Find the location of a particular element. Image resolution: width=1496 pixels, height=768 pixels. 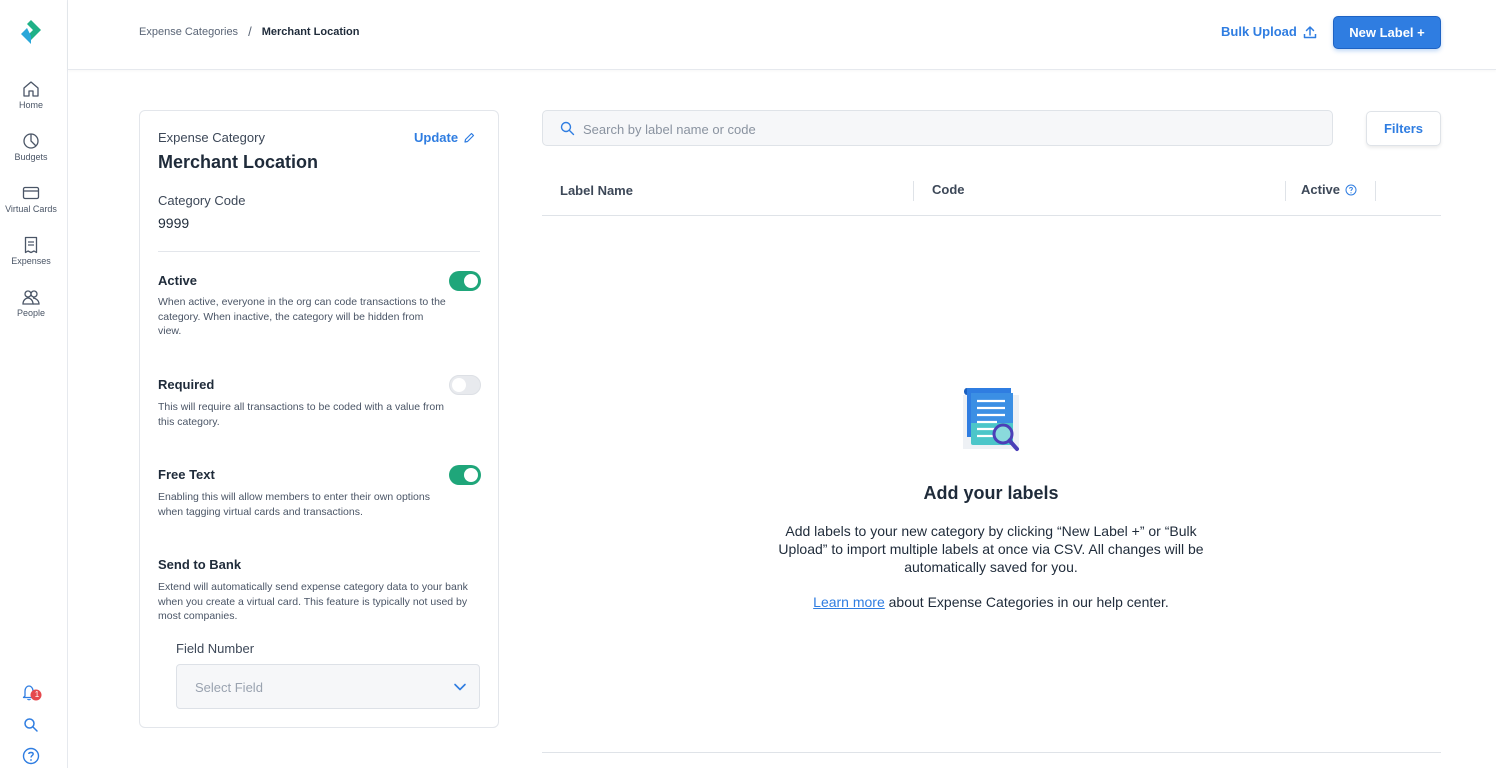

setting-title-send-to-bank: Send to Bank is located at coordinates (200, 564).